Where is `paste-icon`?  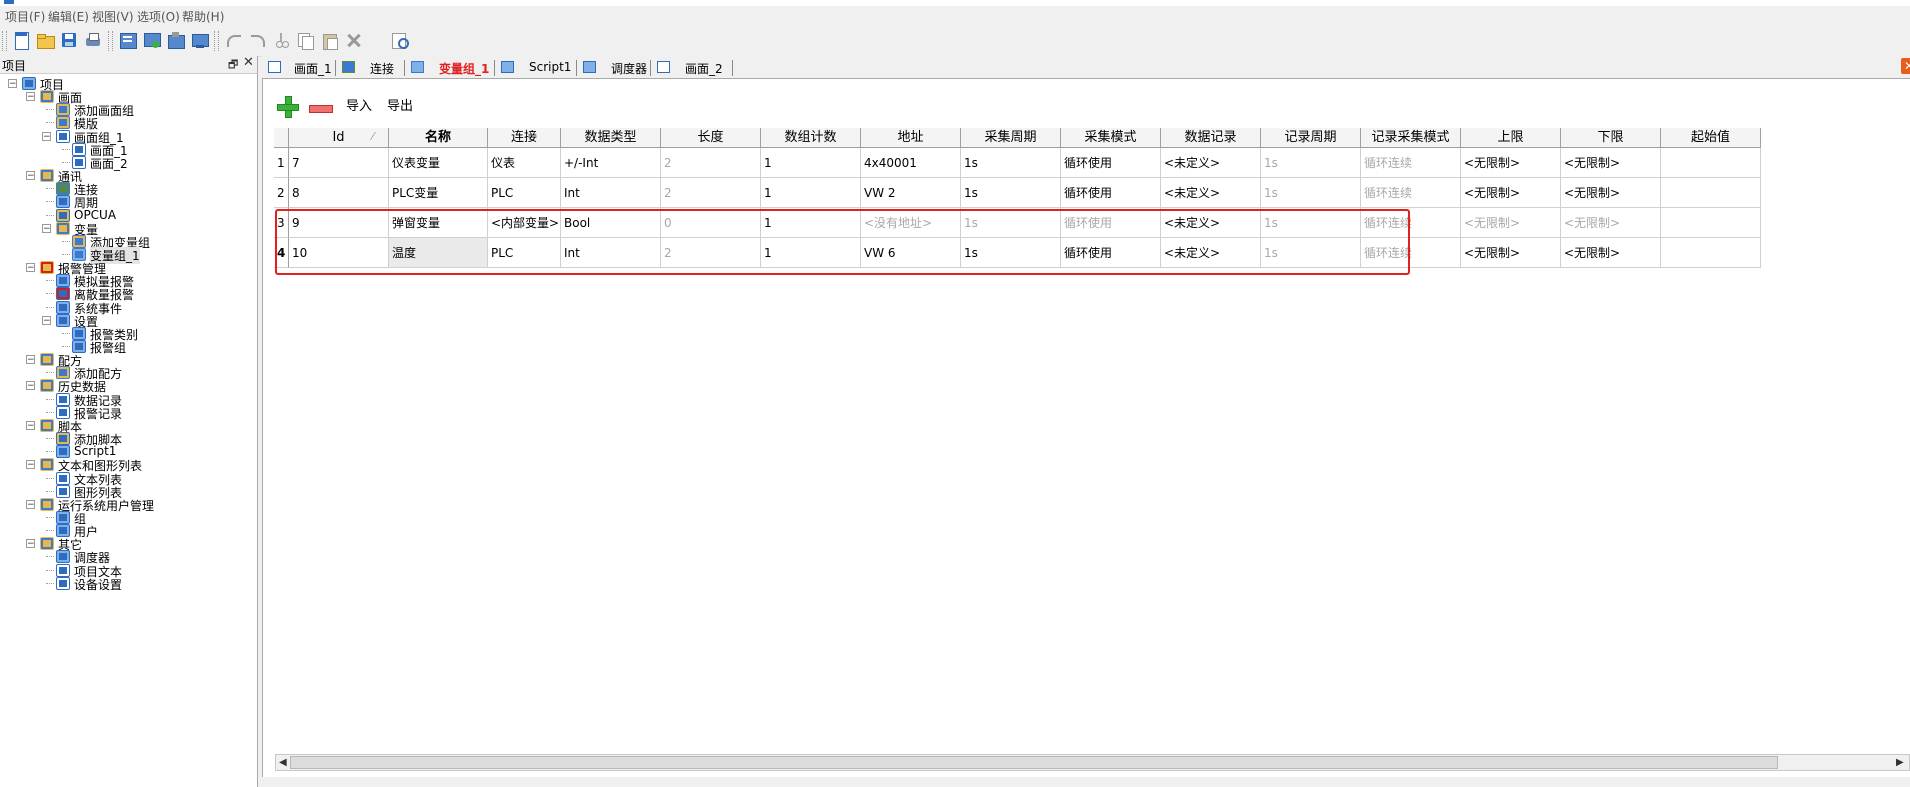 paste-icon is located at coordinates (330, 41).